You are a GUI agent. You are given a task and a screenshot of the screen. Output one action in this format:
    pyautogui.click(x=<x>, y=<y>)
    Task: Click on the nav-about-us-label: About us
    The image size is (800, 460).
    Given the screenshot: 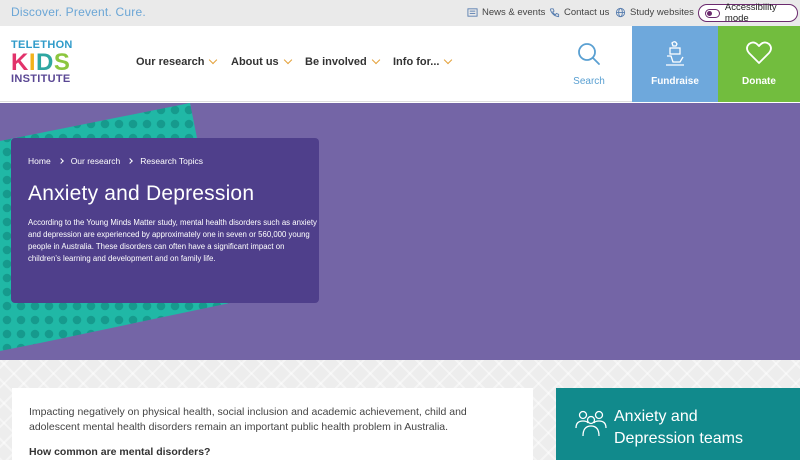 What is the action you would take?
    pyautogui.click(x=255, y=62)
    